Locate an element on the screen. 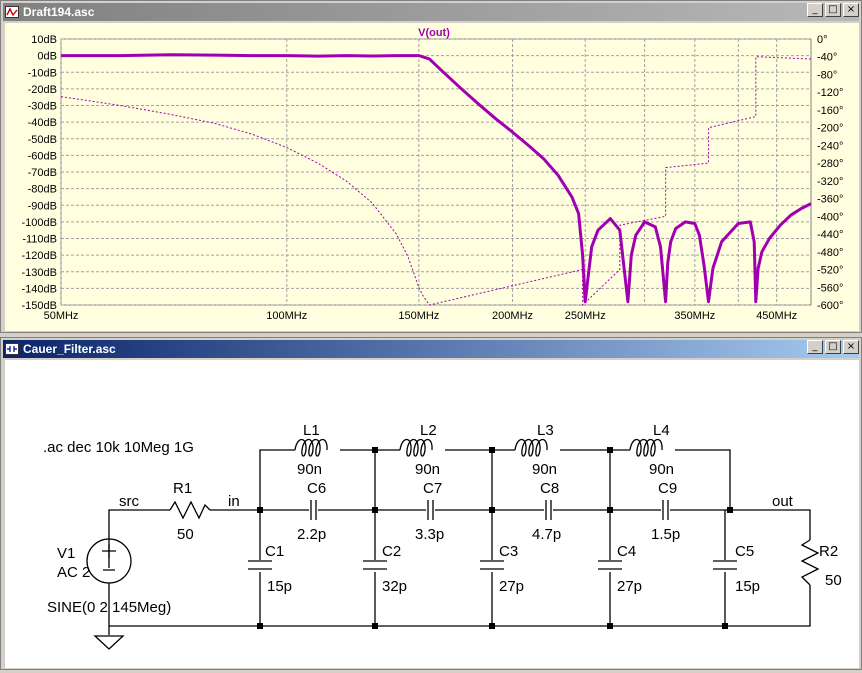 The height and width of the screenshot is (673, 862). schematic-window-title: Cauer_Filter.asc is located at coordinates (69, 349).